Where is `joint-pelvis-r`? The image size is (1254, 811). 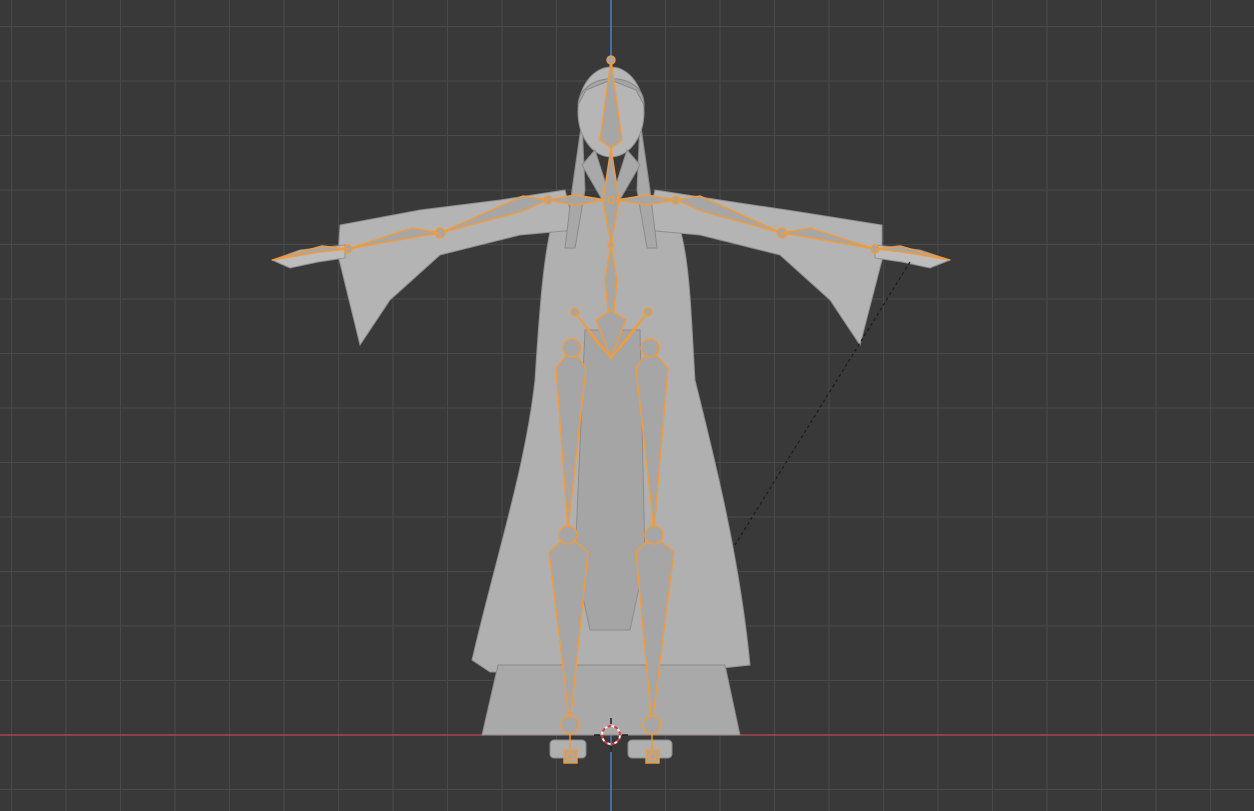 joint-pelvis-r is located at coordinates (648, 312).